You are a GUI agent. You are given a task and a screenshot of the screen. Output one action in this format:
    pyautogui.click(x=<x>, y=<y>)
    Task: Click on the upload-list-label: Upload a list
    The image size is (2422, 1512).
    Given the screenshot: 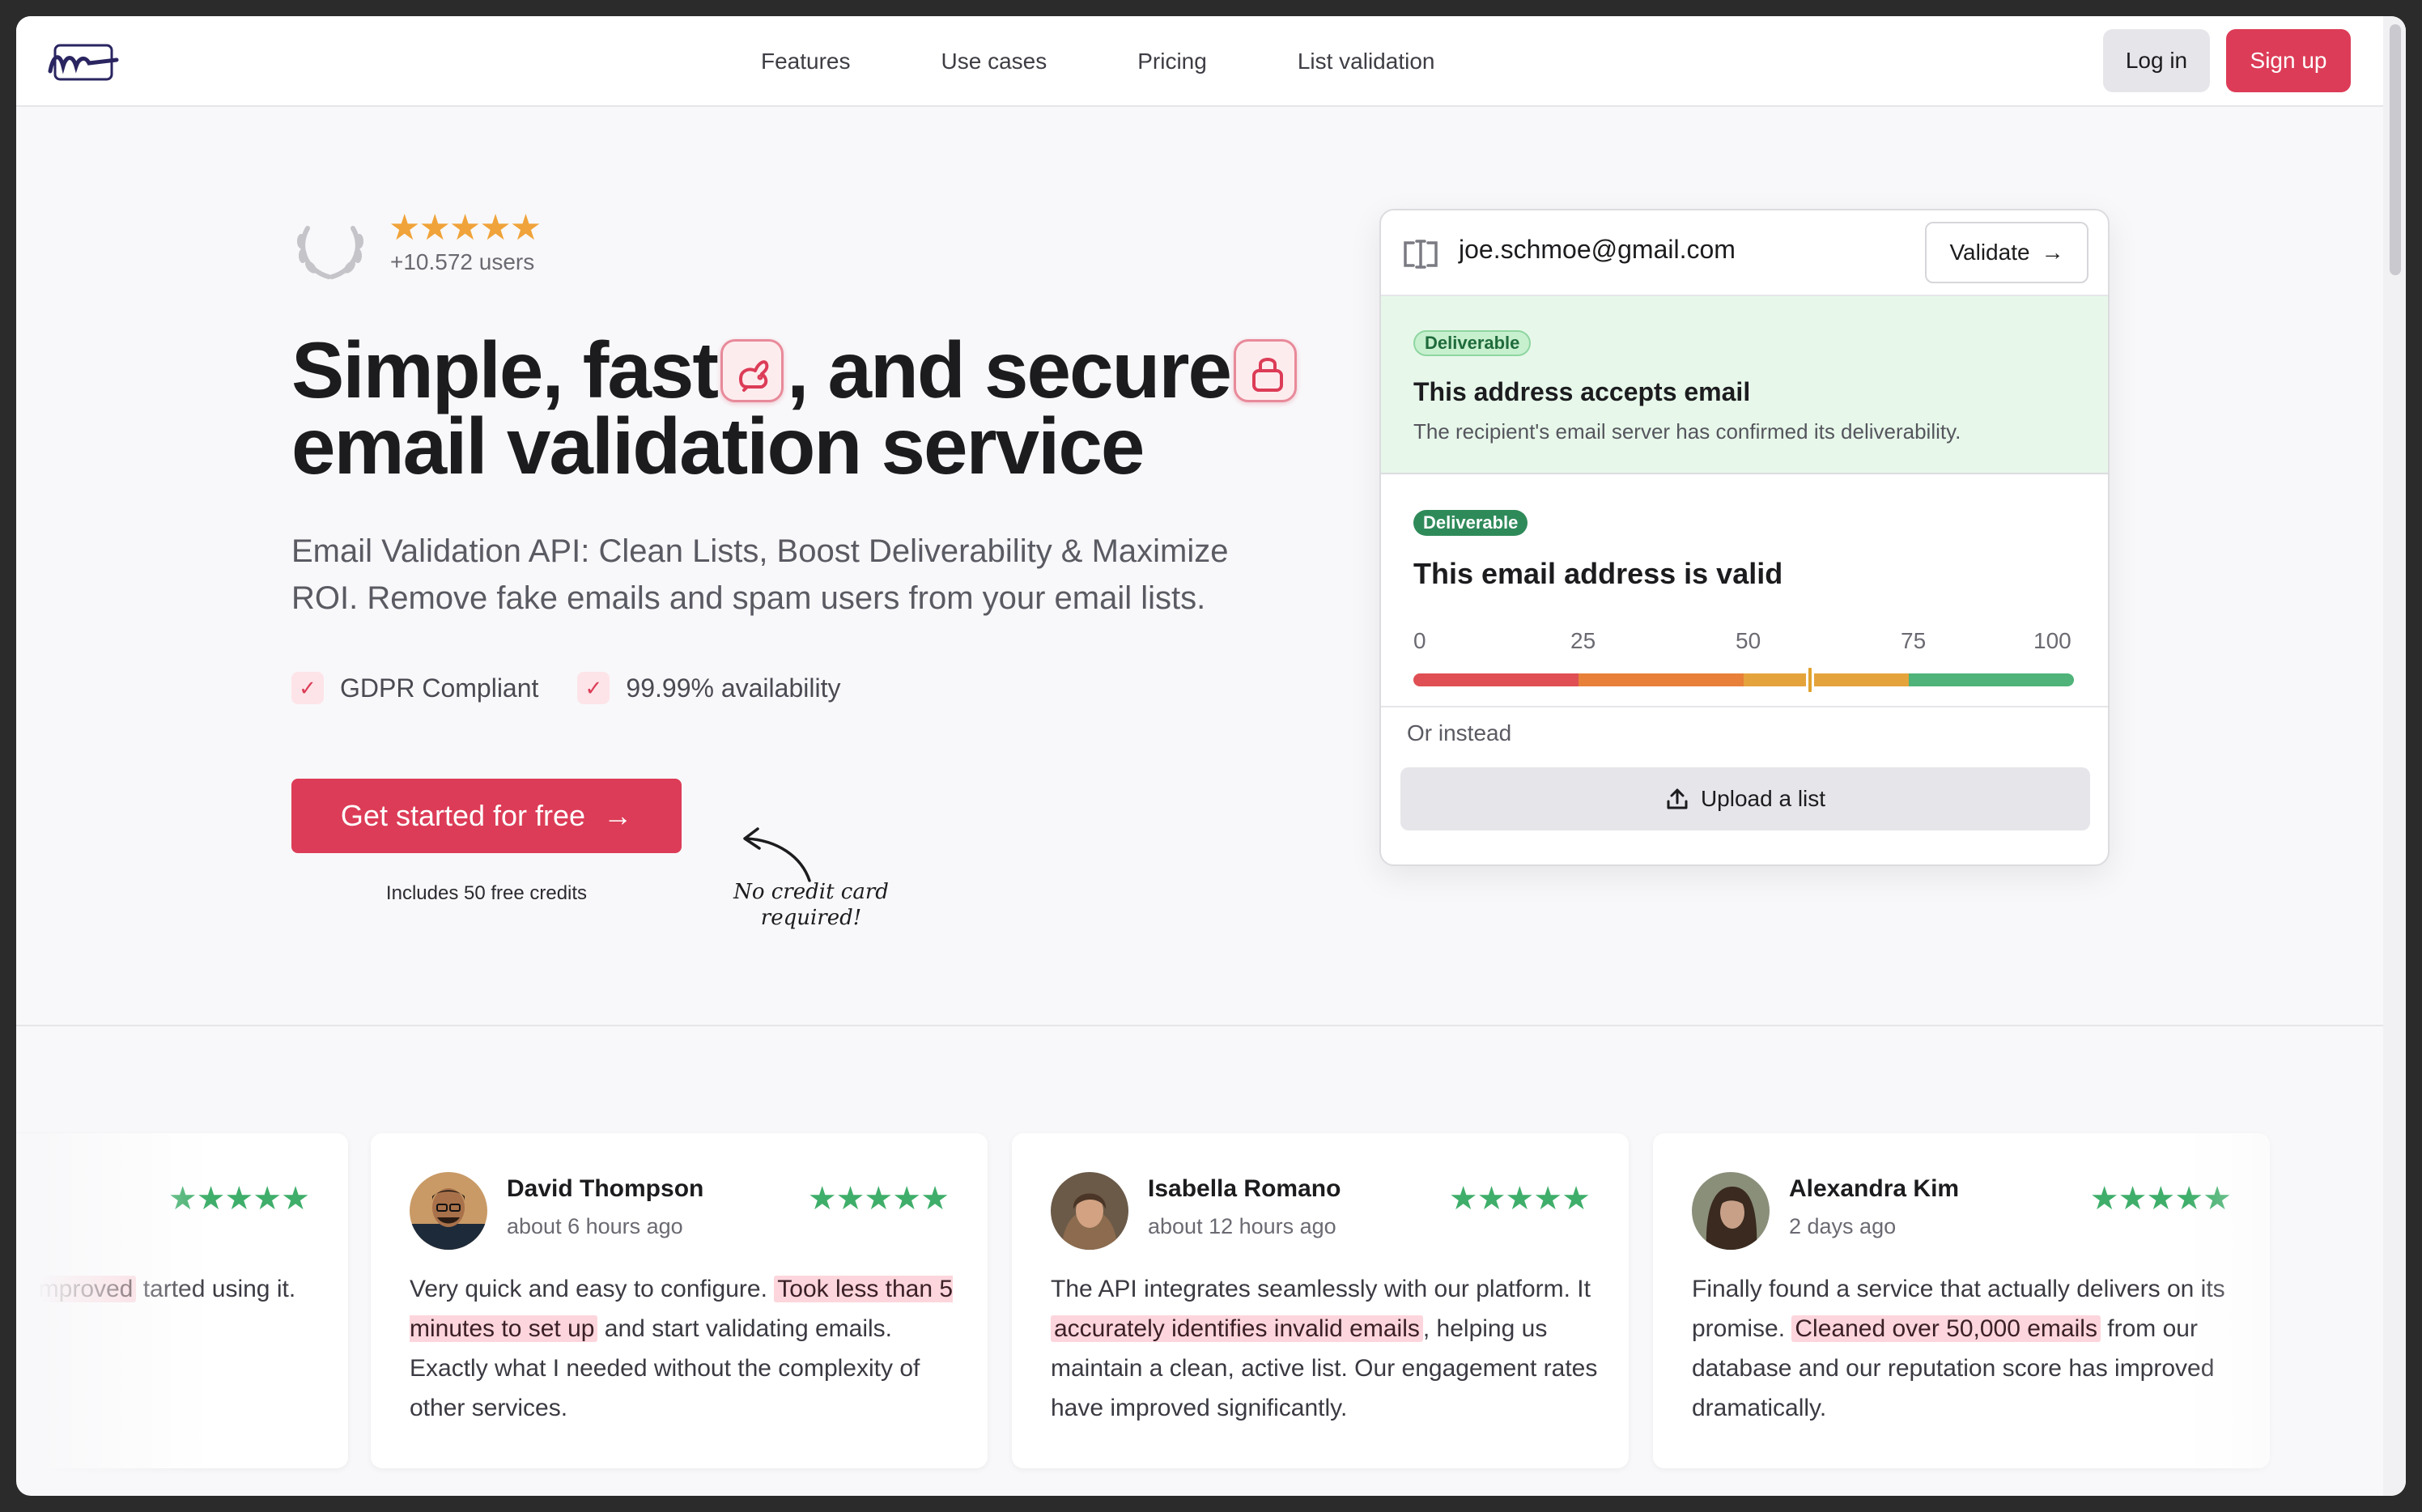 What is the action you would take?
    pyautogui.click(x=1763, y=798)
    